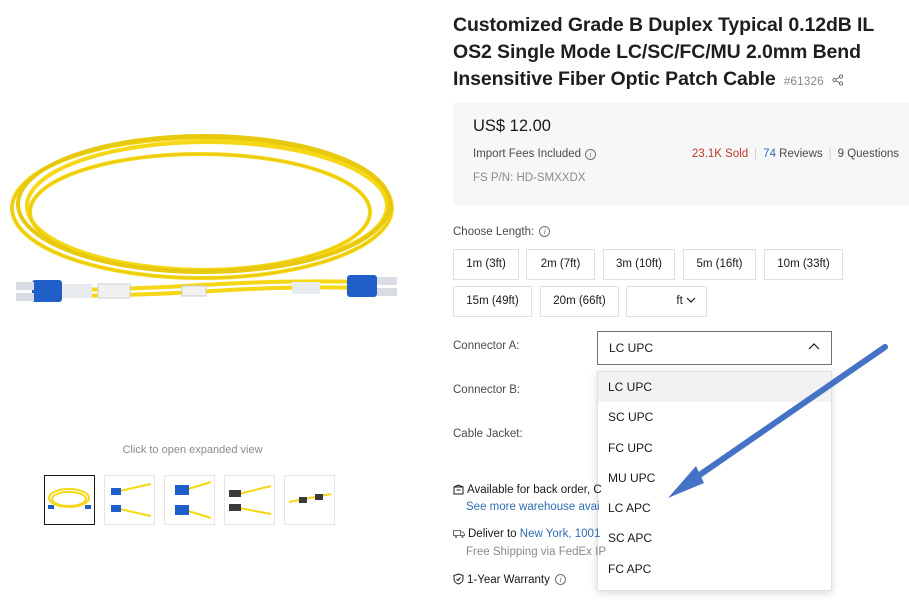 The width and height of the screenshot is (909, 600). What do you see at coordinates (714, 387) in the screenshot?
I see `connector-option-lc-upc: LC UPC` at bounding box center [714, 387].